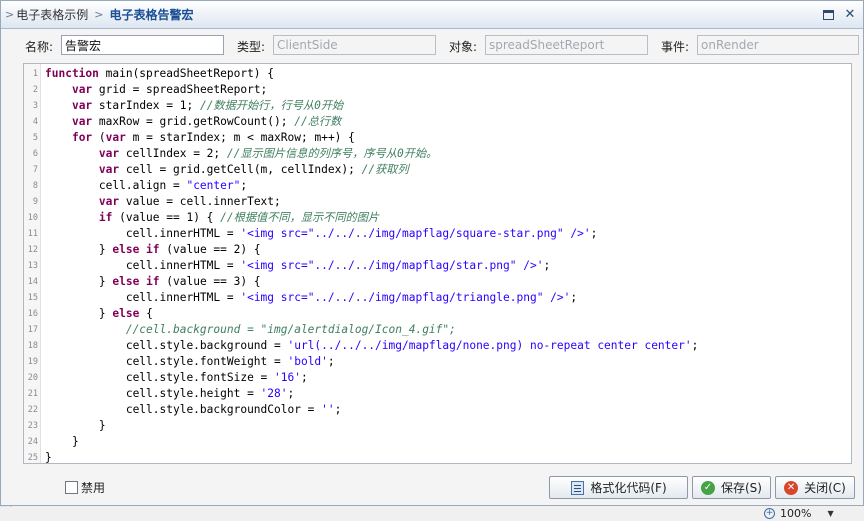  Describe the element at coordinates (140, 185) in the screenshot. I see `code-line: 8 cell.align = "center";` at that location.